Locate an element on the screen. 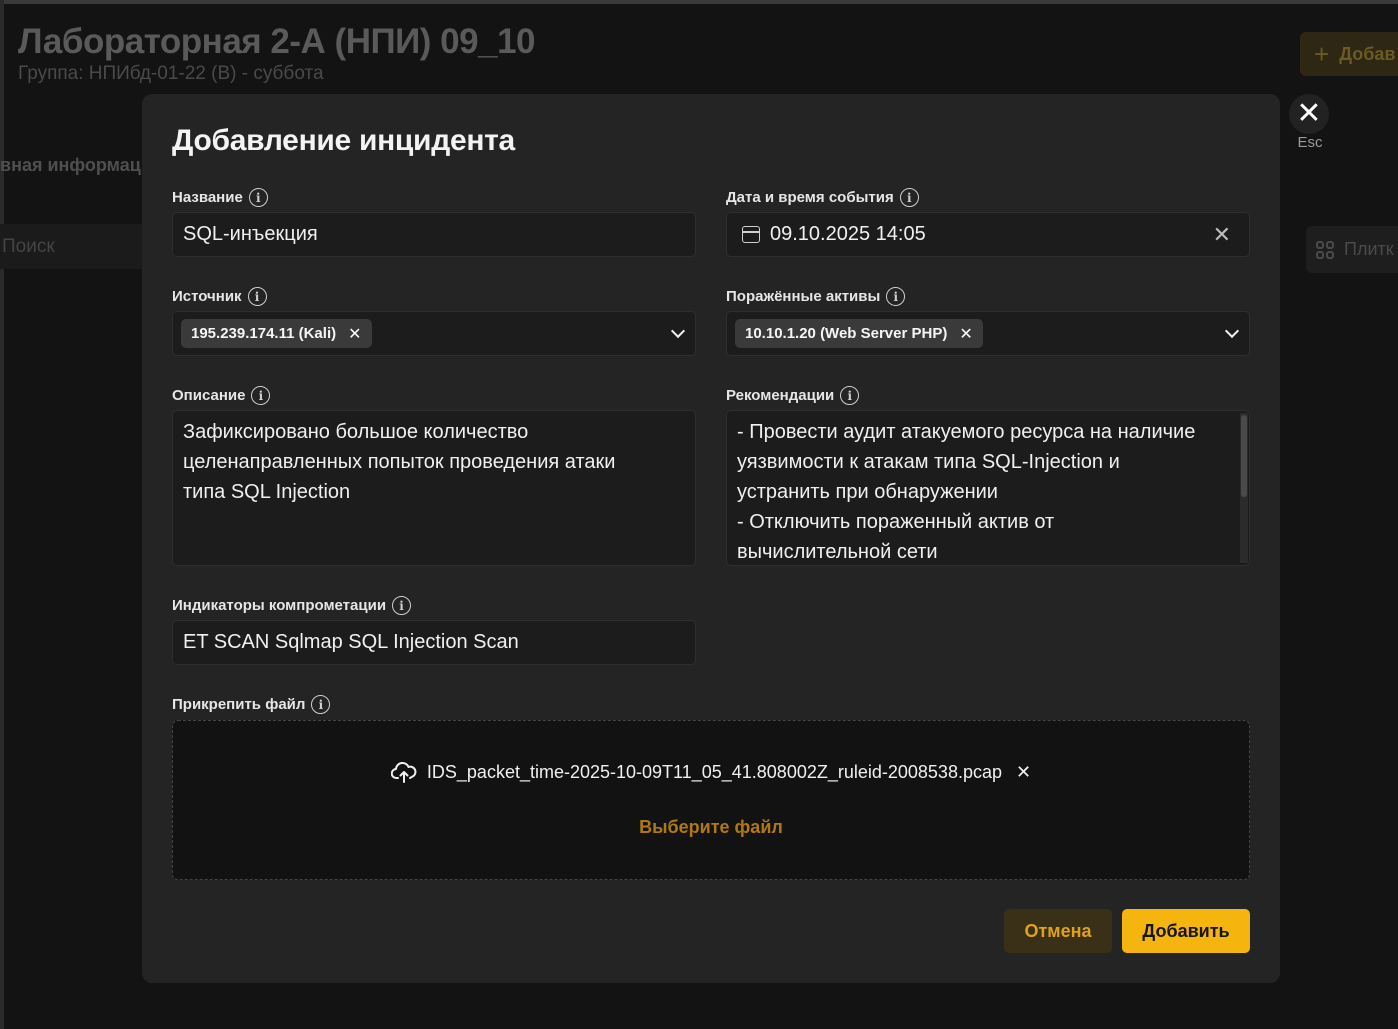 The width and height of the screenshot is (1398, 1029). name-input: SQL-инъекция is located at coordinates (434, 234).